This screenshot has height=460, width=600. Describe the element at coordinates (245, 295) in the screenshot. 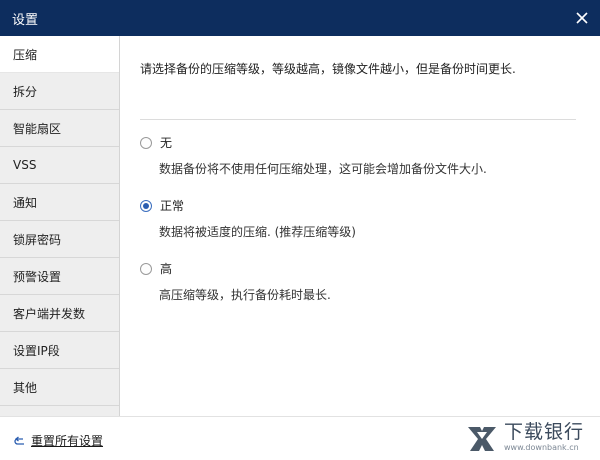

I see `option-description: 高压缩等级，执行备份耗时最长.` at that location.